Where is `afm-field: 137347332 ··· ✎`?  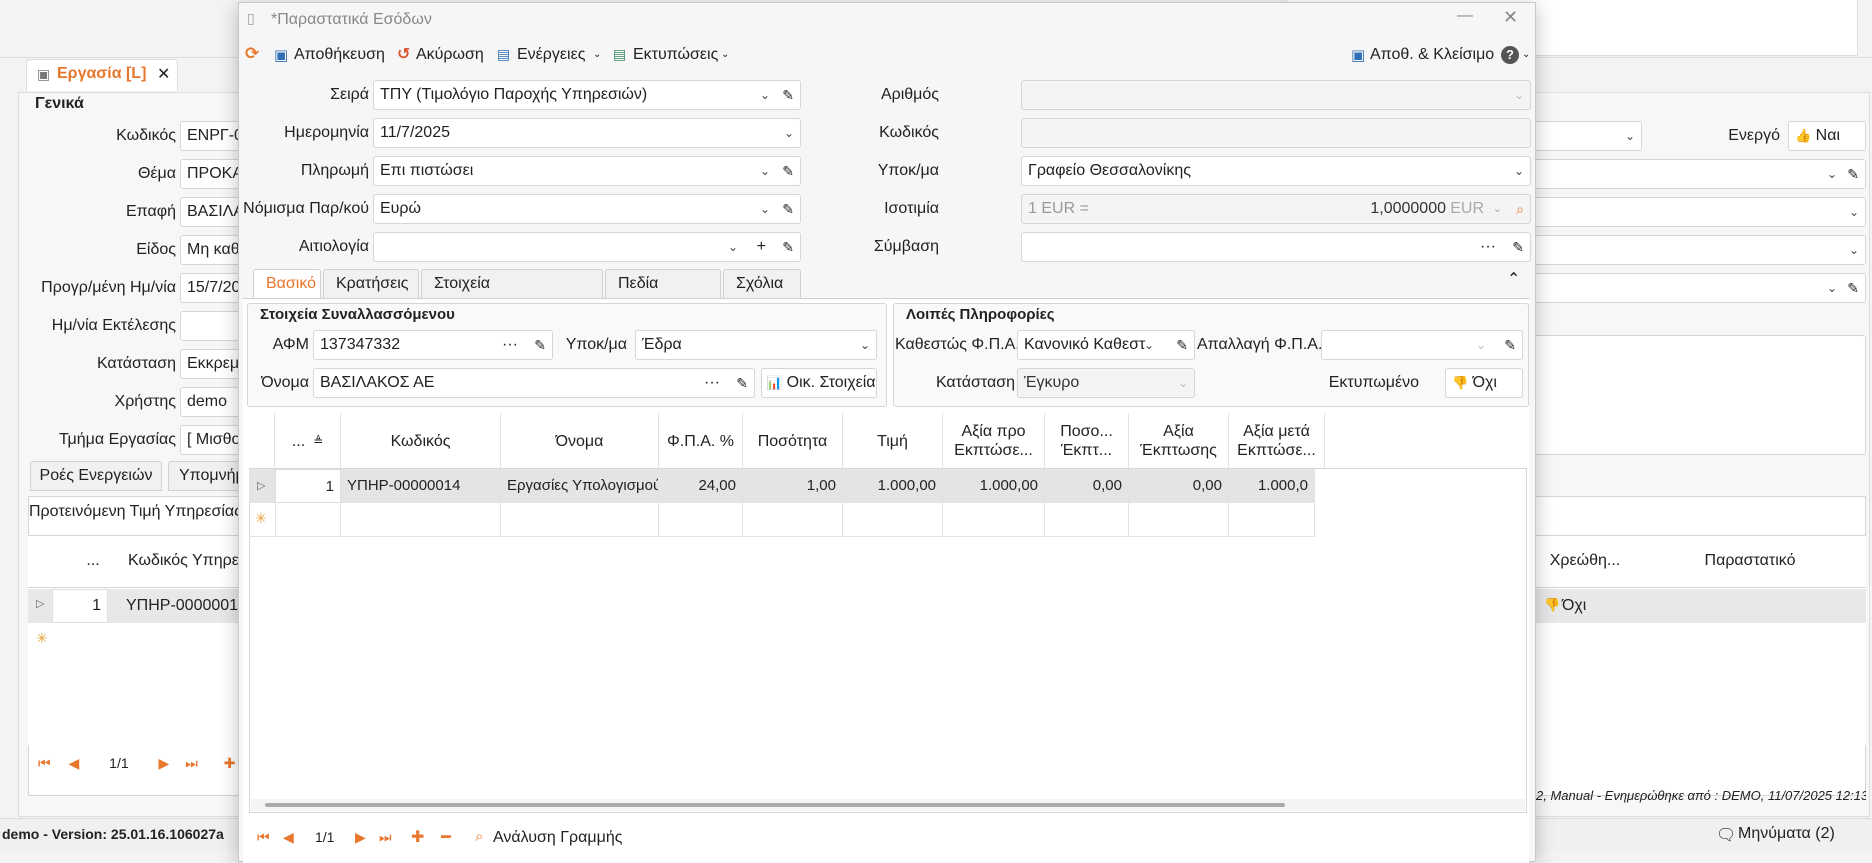 afm-field: 137347332 ··· ✎ is located at coordinates (433, 345).